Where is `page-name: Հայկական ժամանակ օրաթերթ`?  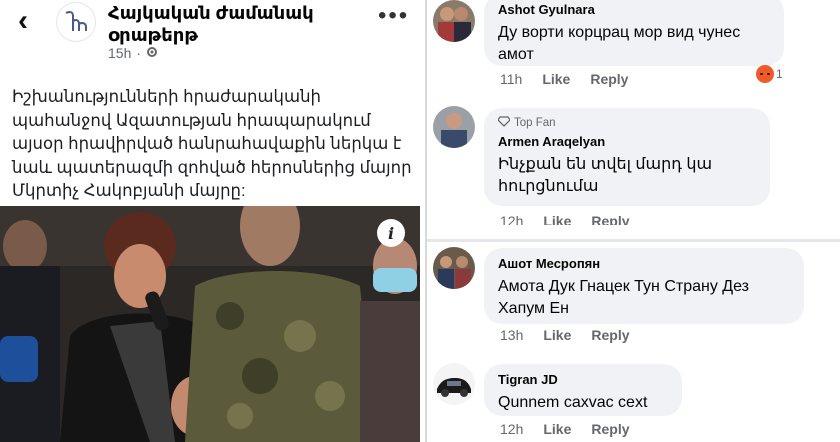
page-name: Հայկական ժամանակ օրաթերթ is located at coordinates (228, 24).